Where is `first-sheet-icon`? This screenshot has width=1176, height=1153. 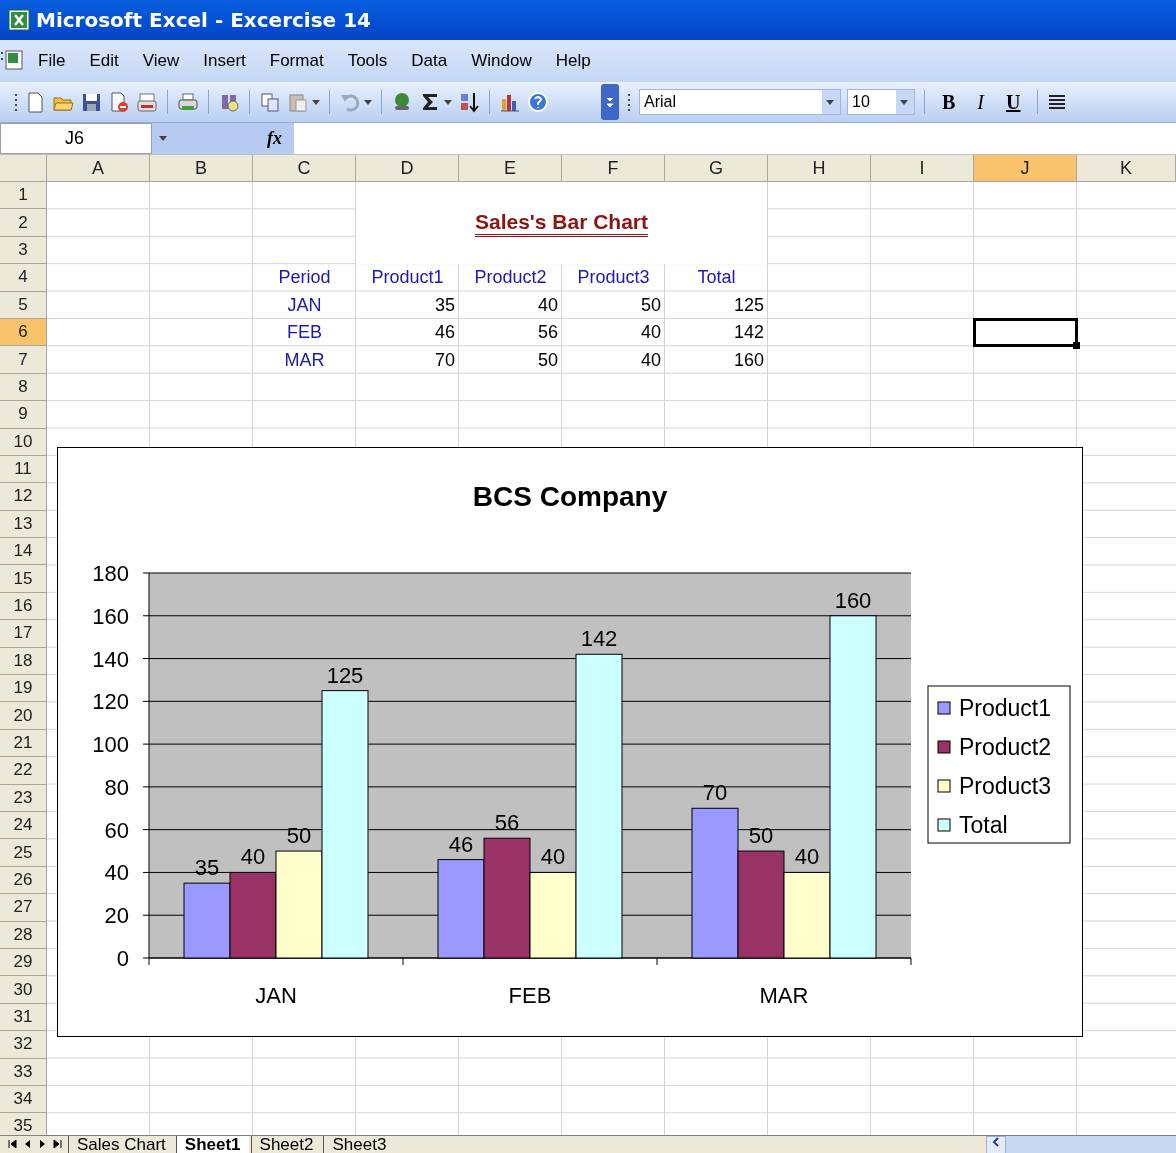
first-sheet-icon is located at coordinates (12, 1144).